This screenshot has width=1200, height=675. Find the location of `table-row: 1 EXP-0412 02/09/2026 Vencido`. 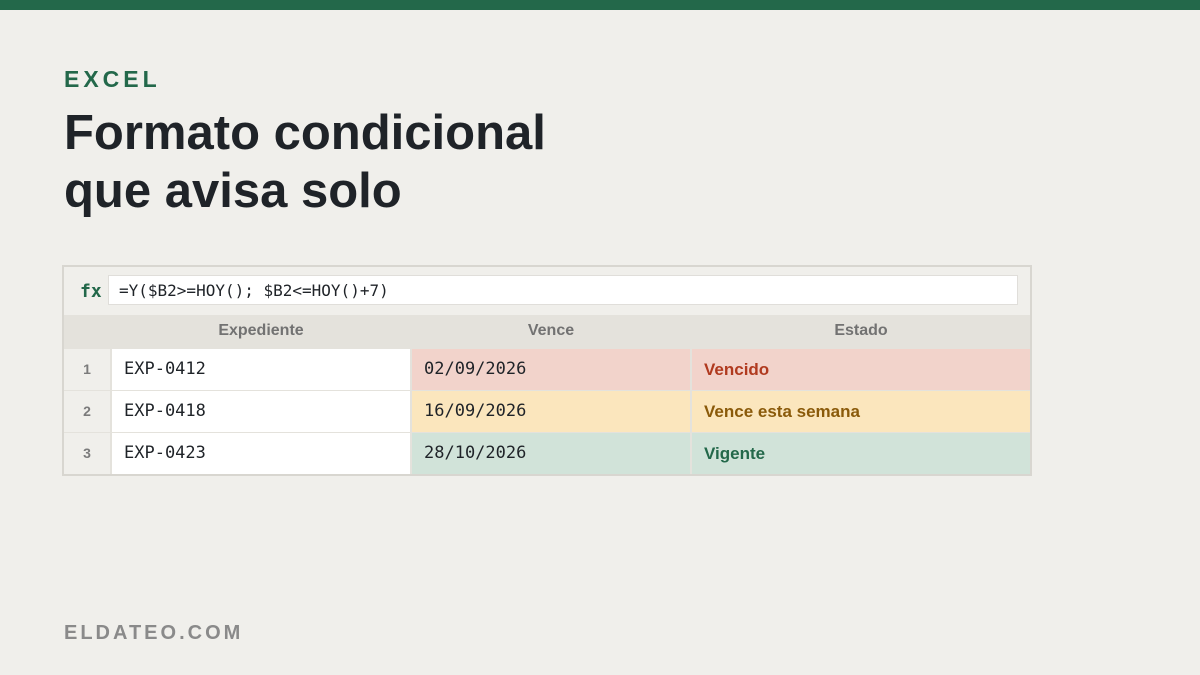

table-row: 1 EXP-0412 02/09/2026 Vencido is located at coordinates (547, 369).